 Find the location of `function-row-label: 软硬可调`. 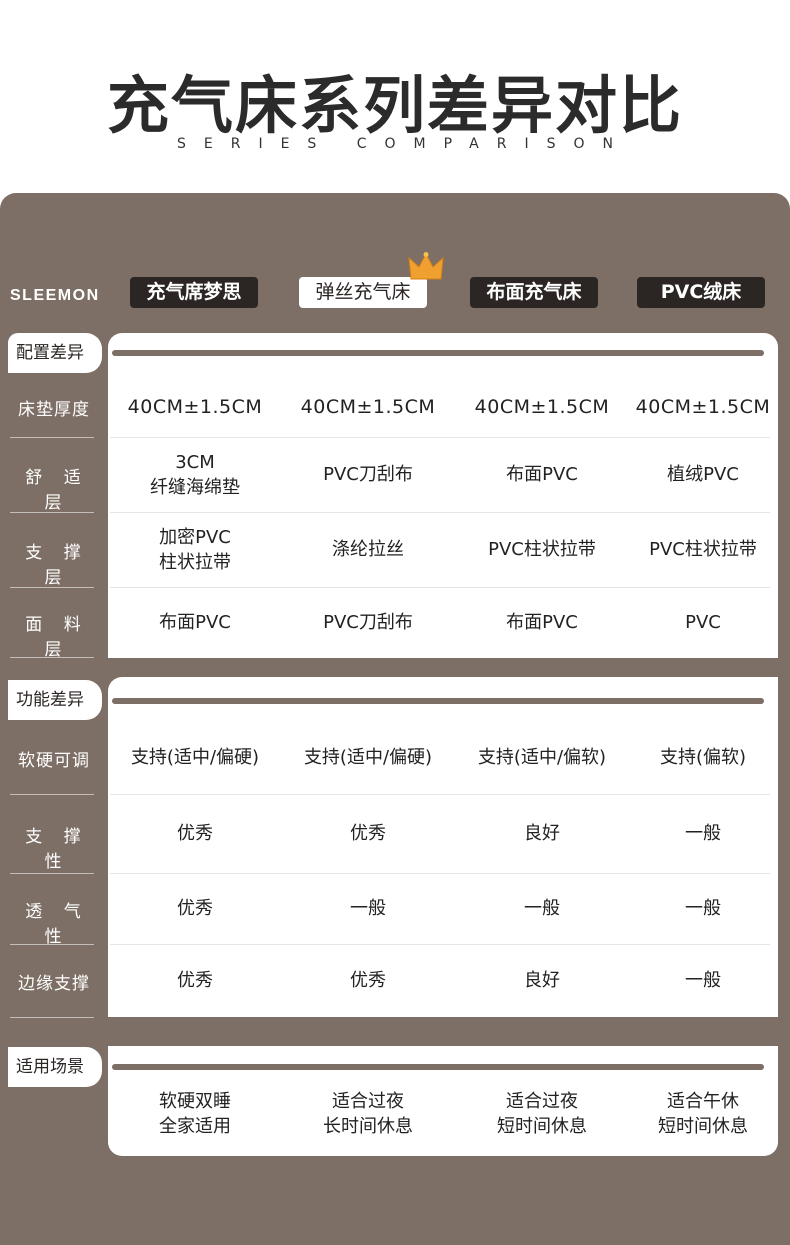

function-row-label: 软硬可调 is located at coordinates (54, 761).